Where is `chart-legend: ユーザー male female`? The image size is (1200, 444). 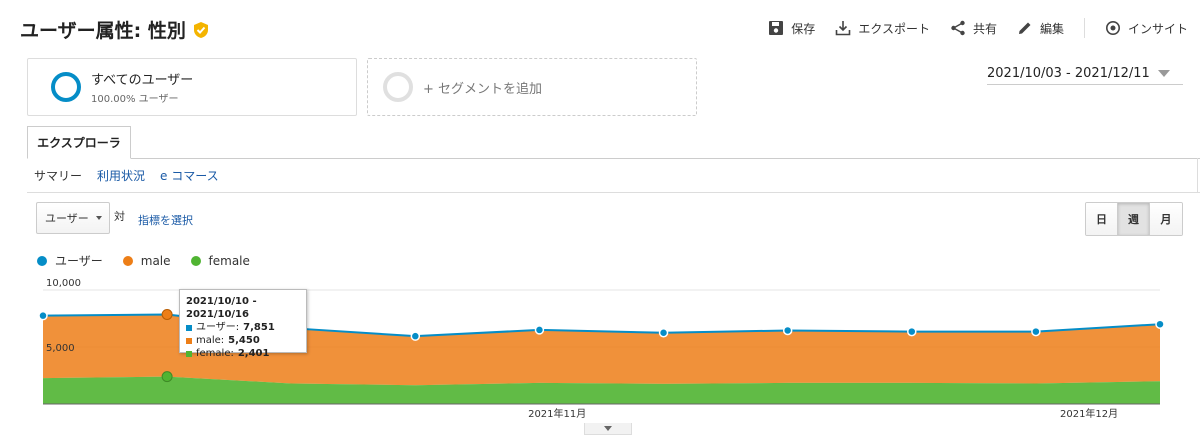
chart-legend: ユーザー male female is located at coordinates (143, 260).